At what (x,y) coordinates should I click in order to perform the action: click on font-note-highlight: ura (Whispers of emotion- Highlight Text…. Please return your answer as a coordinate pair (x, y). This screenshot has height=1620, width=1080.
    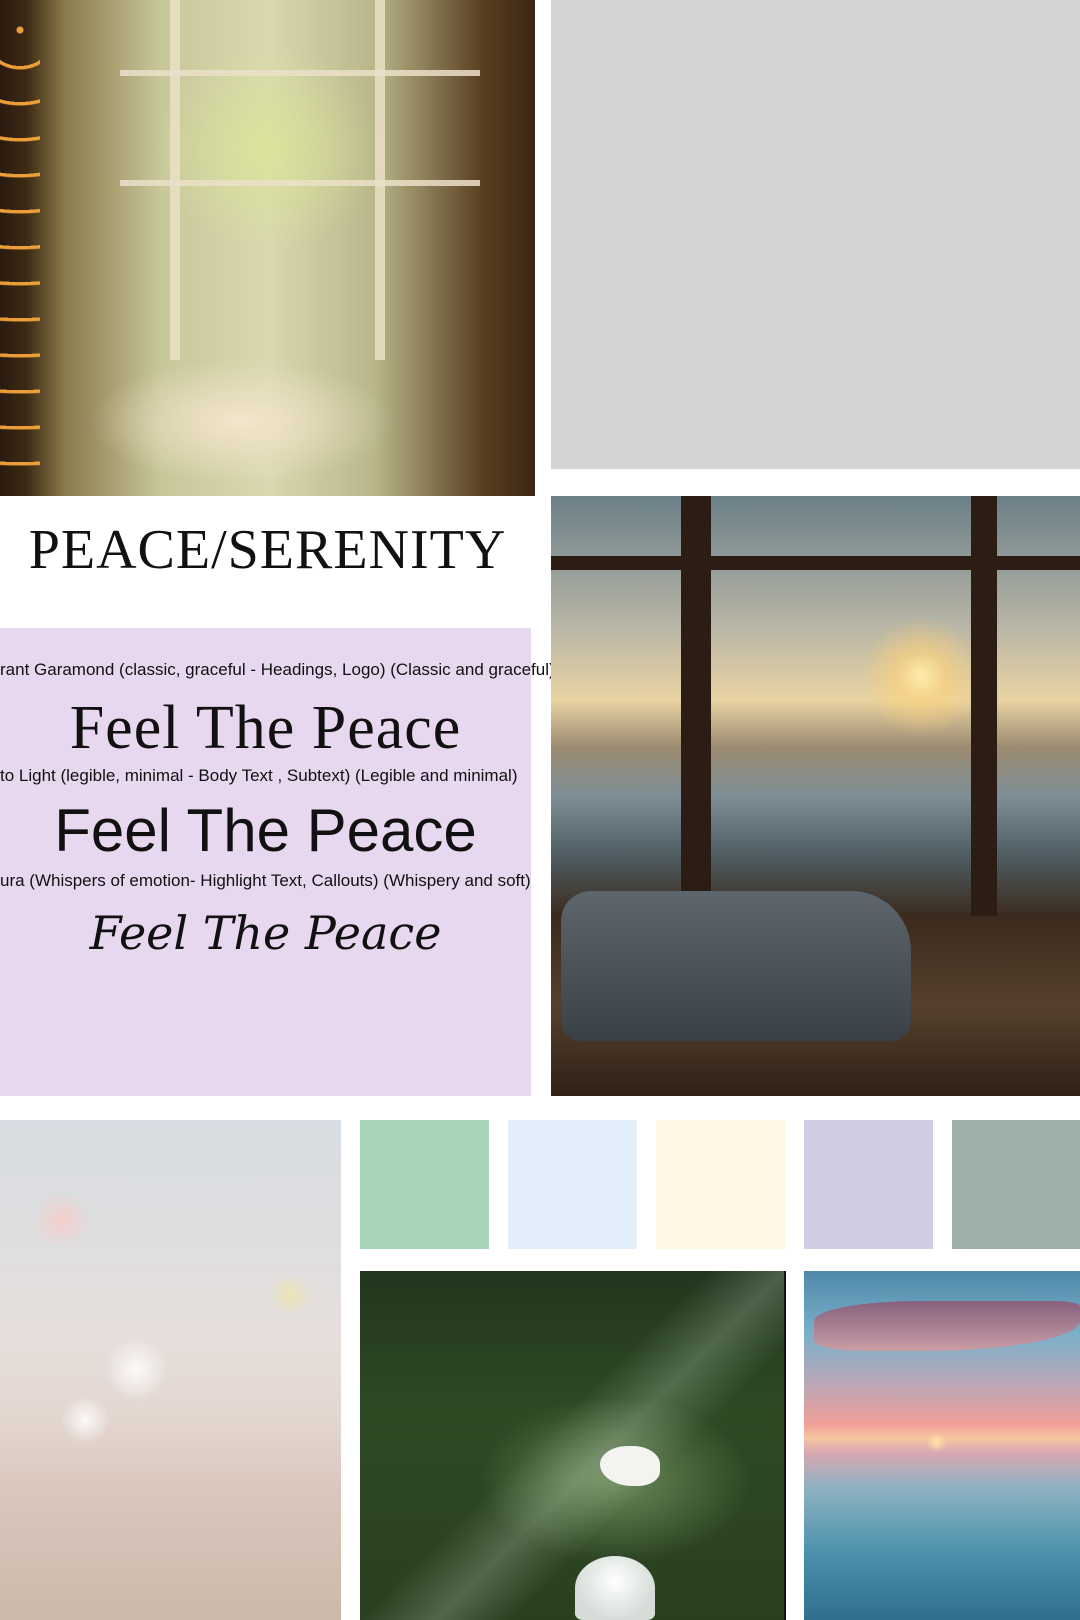
    Looking at the image, I should click on (265, 880).